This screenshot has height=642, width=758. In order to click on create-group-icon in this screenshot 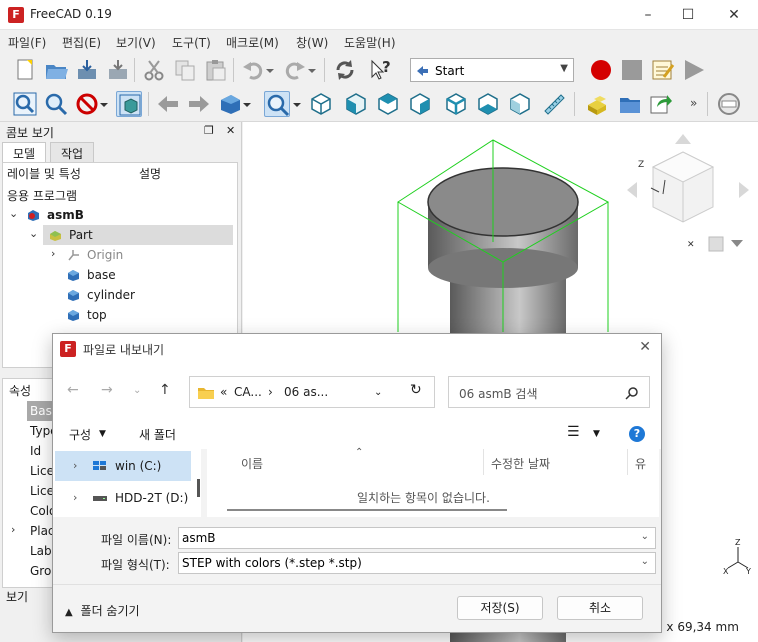, I will do `click(630, 104)`.